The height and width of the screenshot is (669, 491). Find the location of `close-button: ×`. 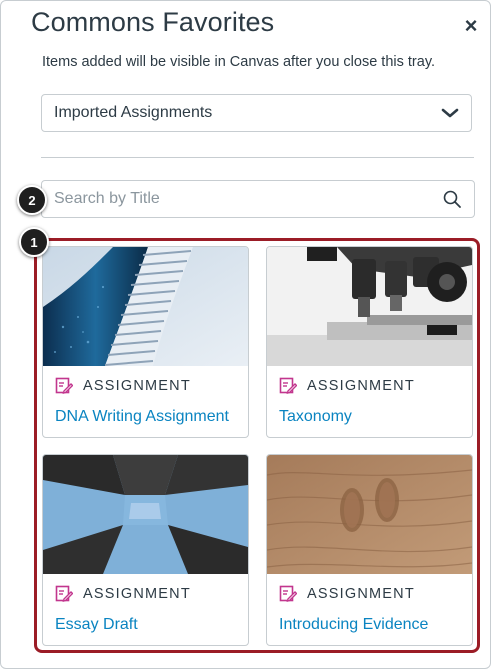

close-button: × is located at coordinates (471, 25).